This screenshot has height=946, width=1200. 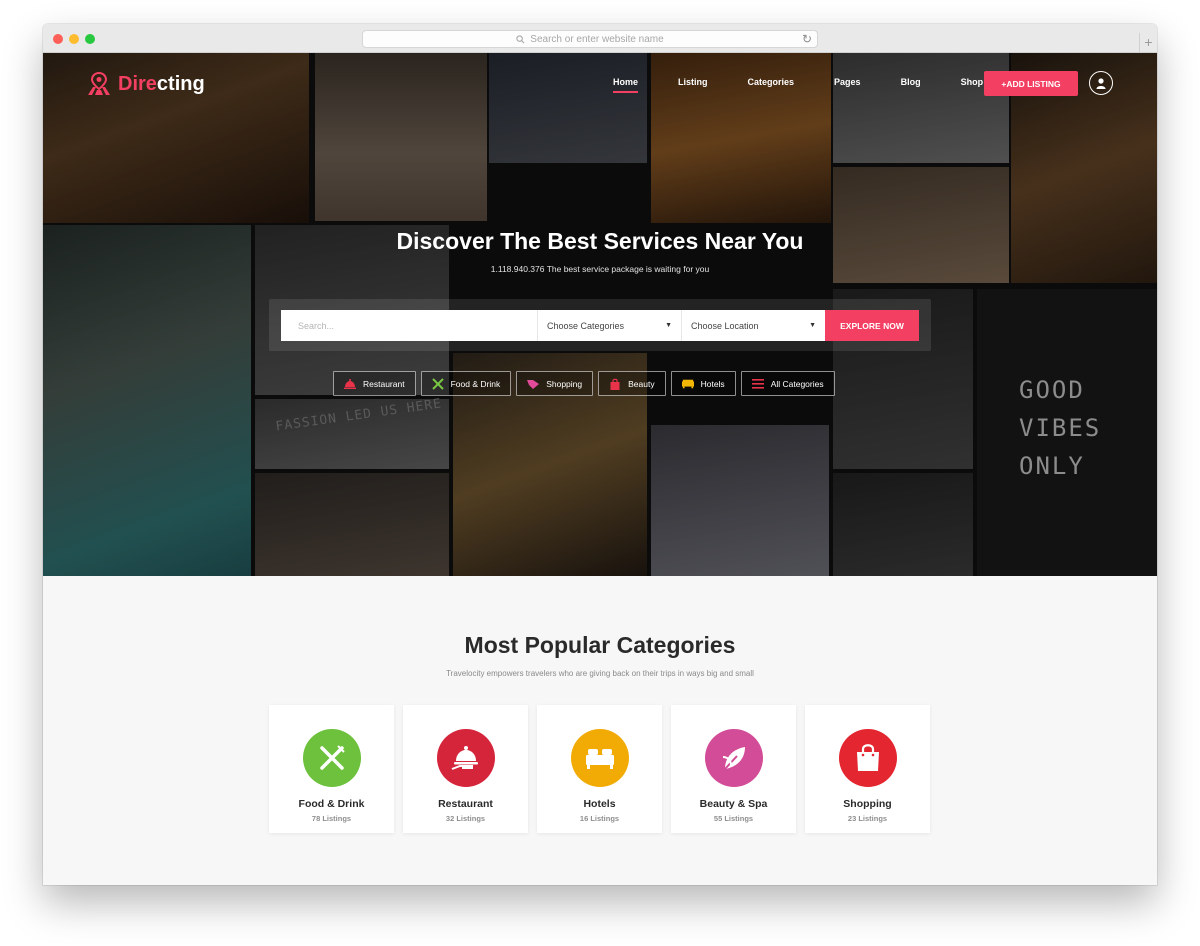 What do you see at coordinates (599, 818) in the screenshot?
I see `card-count: 16 Listings` at bounding box center [599, 818].